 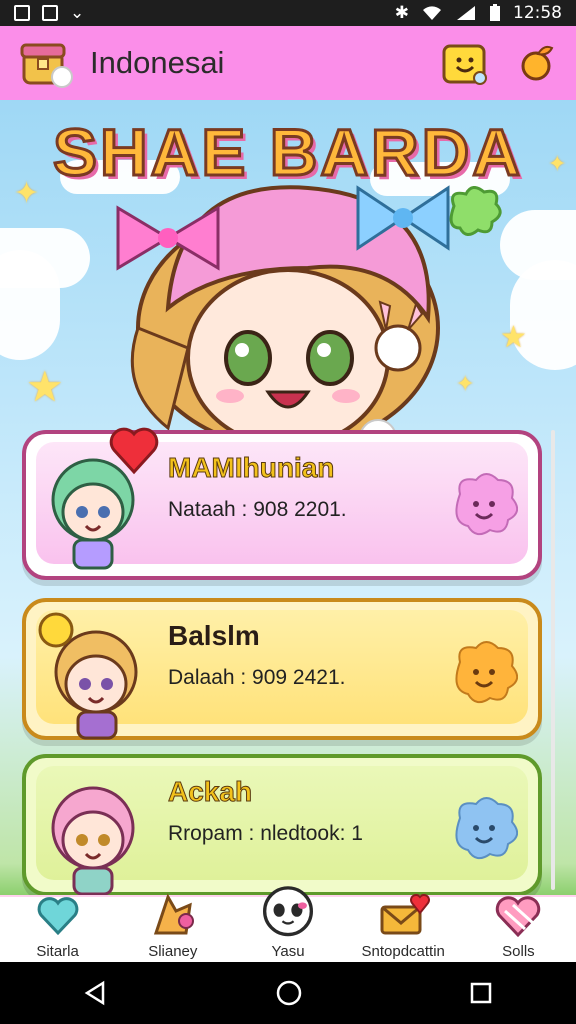 I want to click on status-bar: ⌄ ✱ 12:58, so click(x=288, y=13).